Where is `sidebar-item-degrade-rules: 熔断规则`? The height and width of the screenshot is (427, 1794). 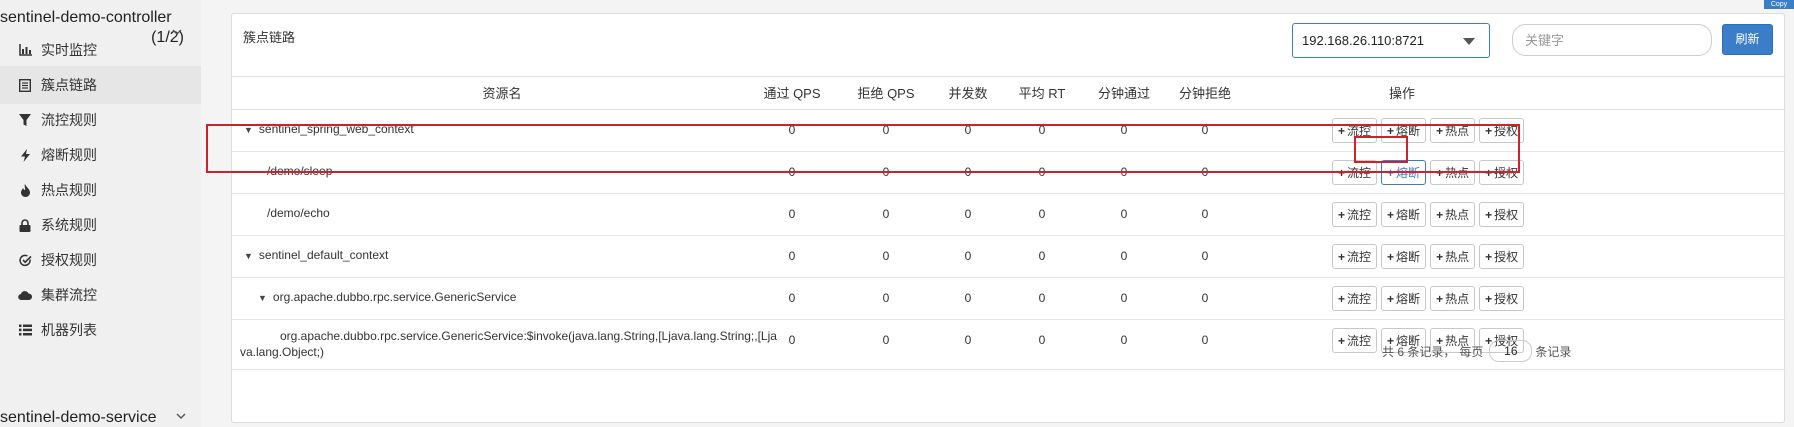 sidebar-item-degrade-rules: 熔断规则 is located at coordinates (100, 155).